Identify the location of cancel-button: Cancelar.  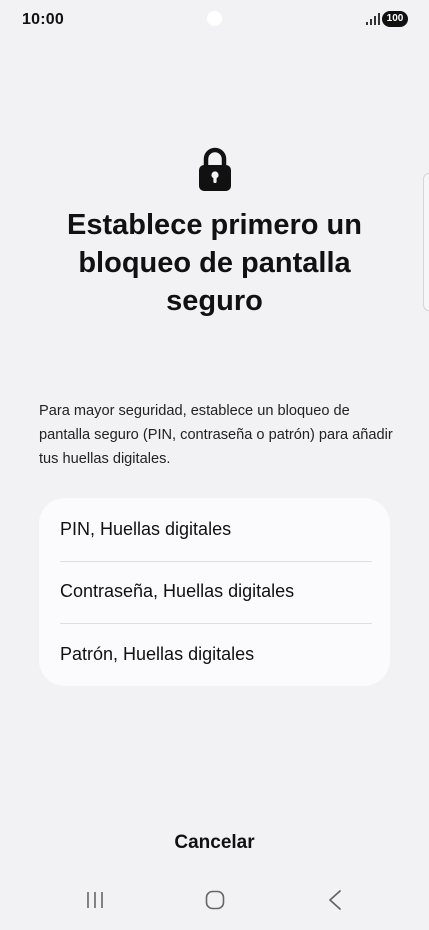
(214, 843).